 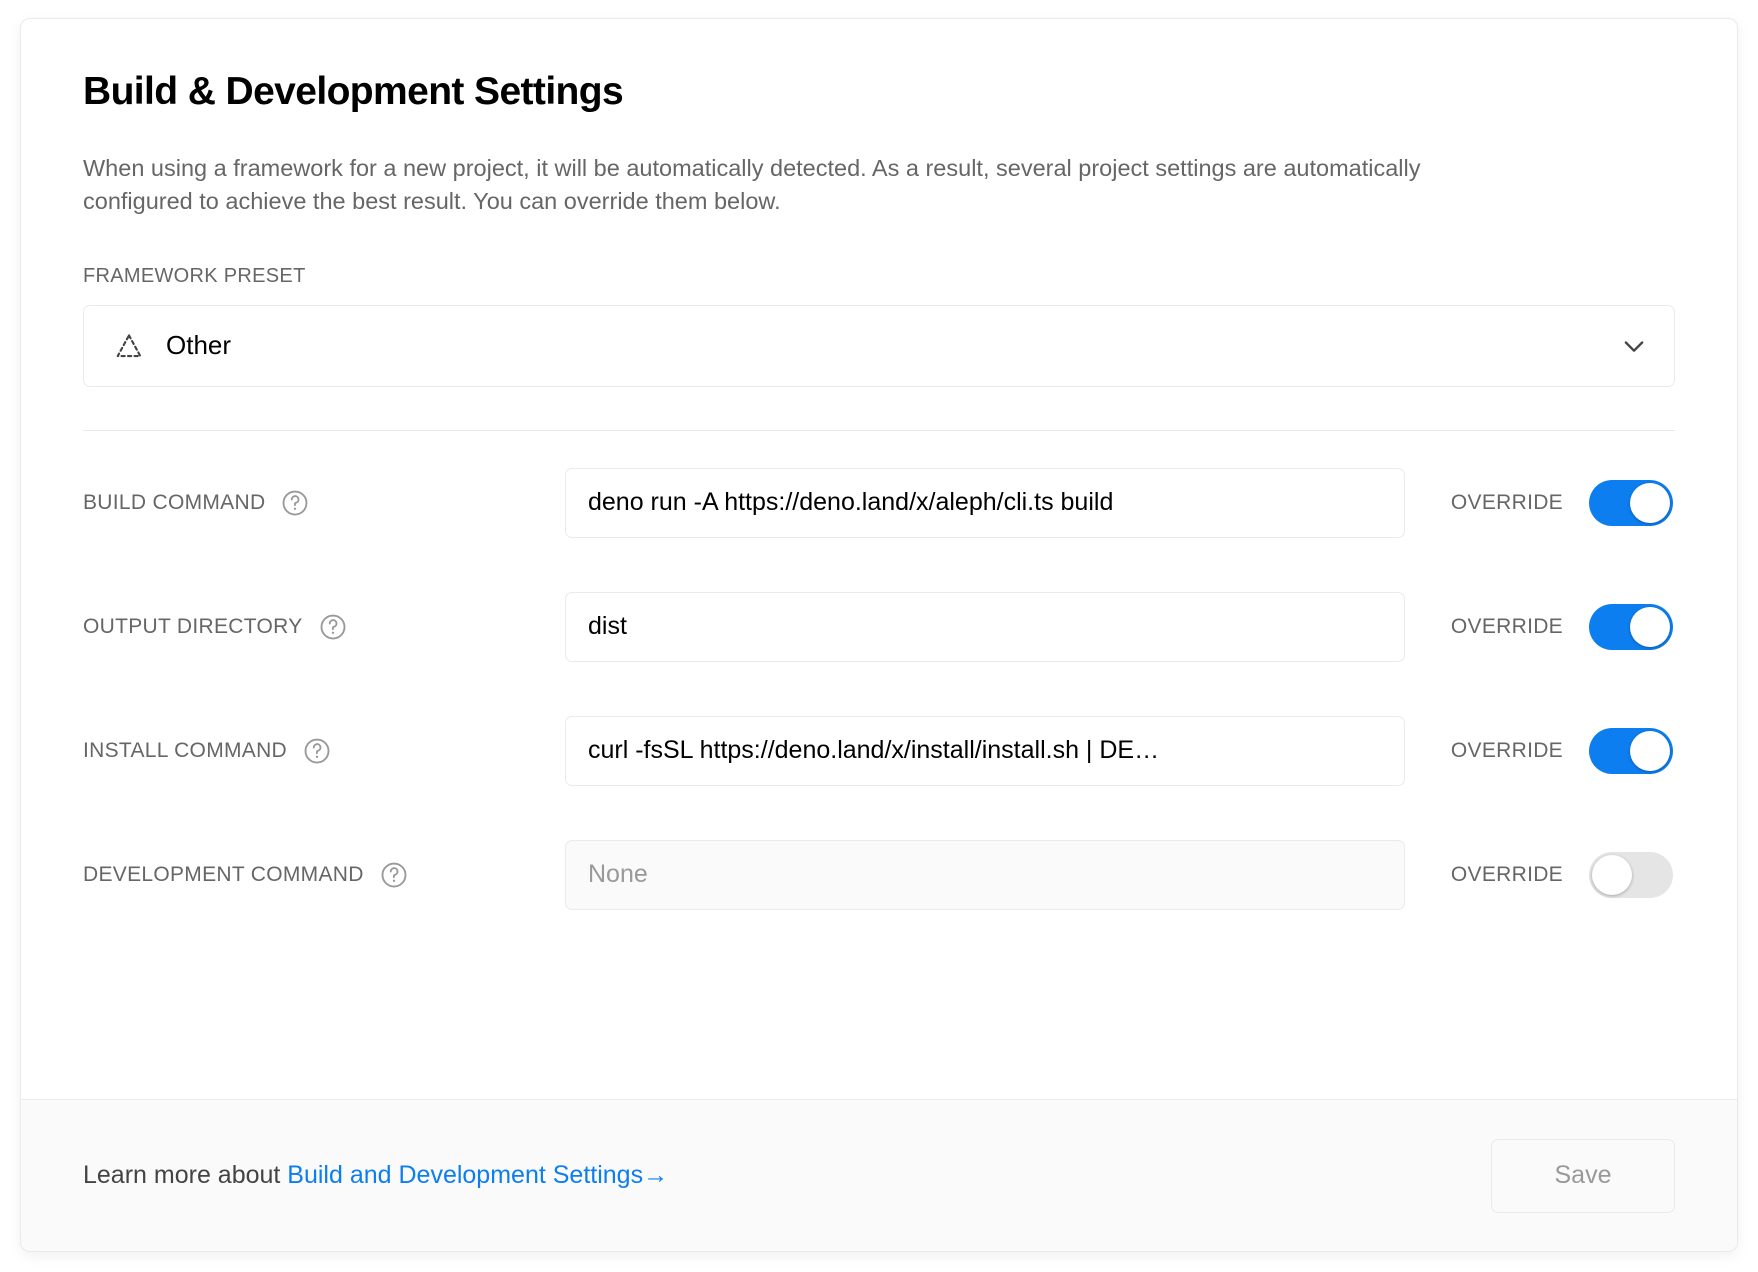 What do you see at coordinates (656, 1175) in the screenshot?
I see `arrow-right-icon: →` at bounding box center [656, 1175].